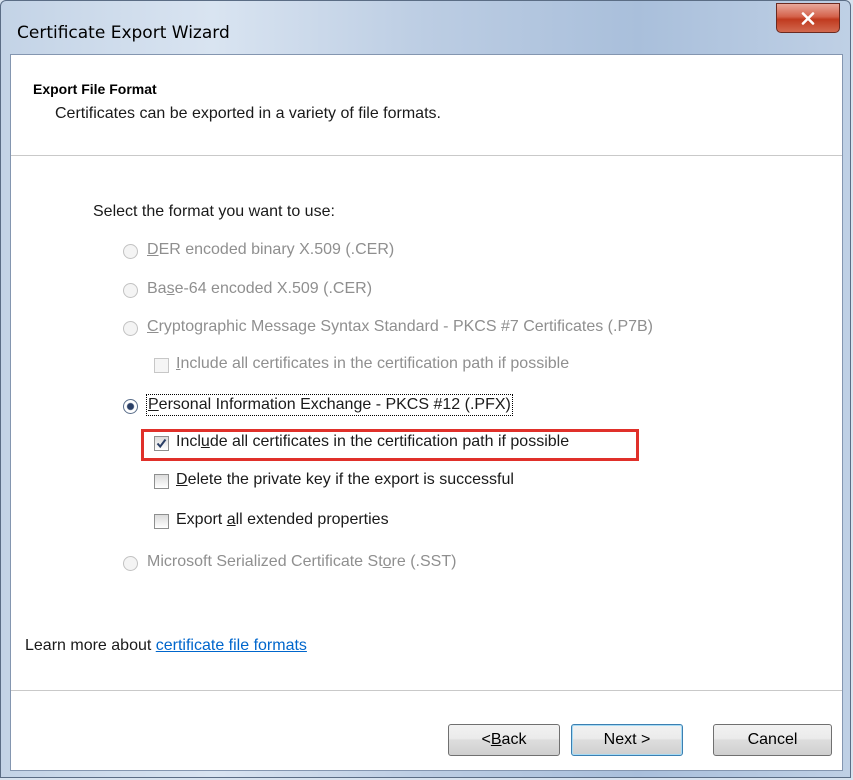 Image resolution: width=853 pixels, height=780 pixels. What do you see at coordinates (123, 33) in the screenshot?
I see `window-title: Certificate Export Wizard` at bounding box center [123, 33].